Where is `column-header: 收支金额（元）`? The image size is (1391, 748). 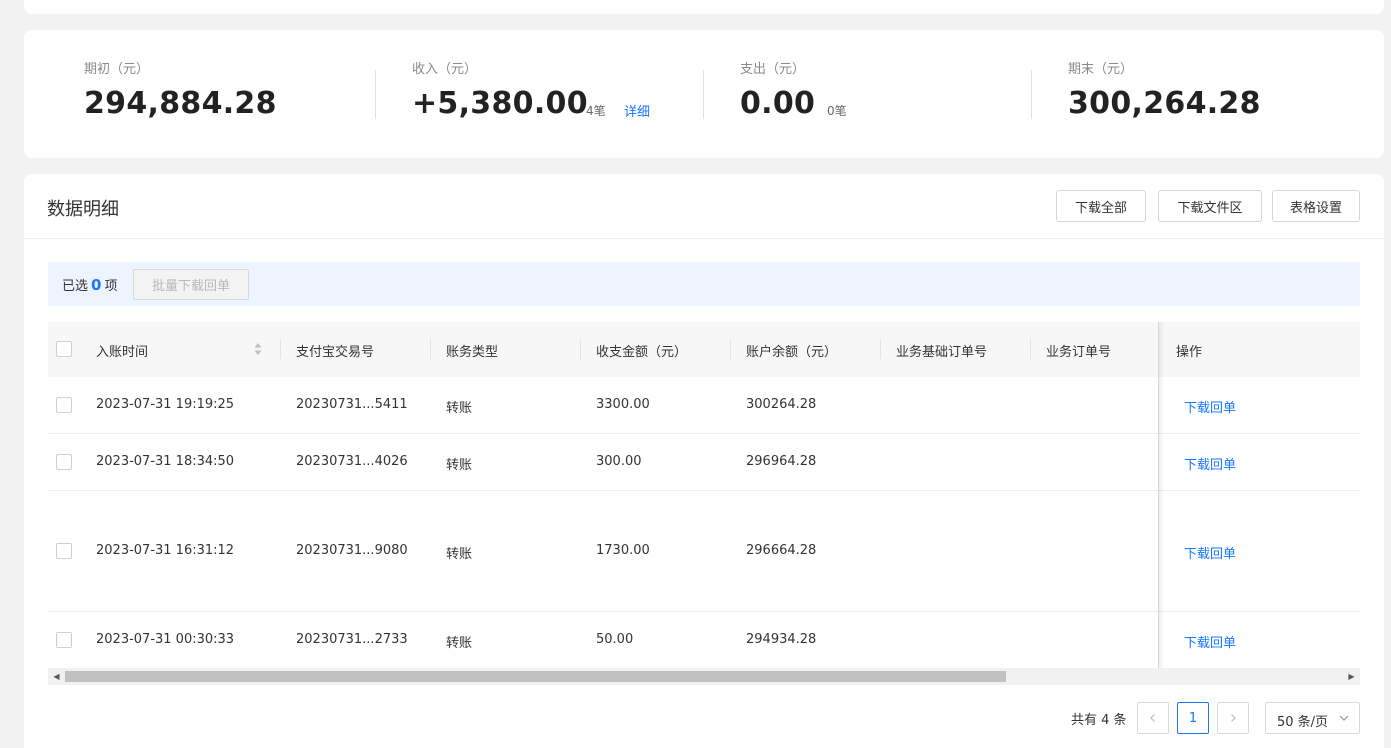 column-header: 收支金额（元） is located at coordinates (642, 352).